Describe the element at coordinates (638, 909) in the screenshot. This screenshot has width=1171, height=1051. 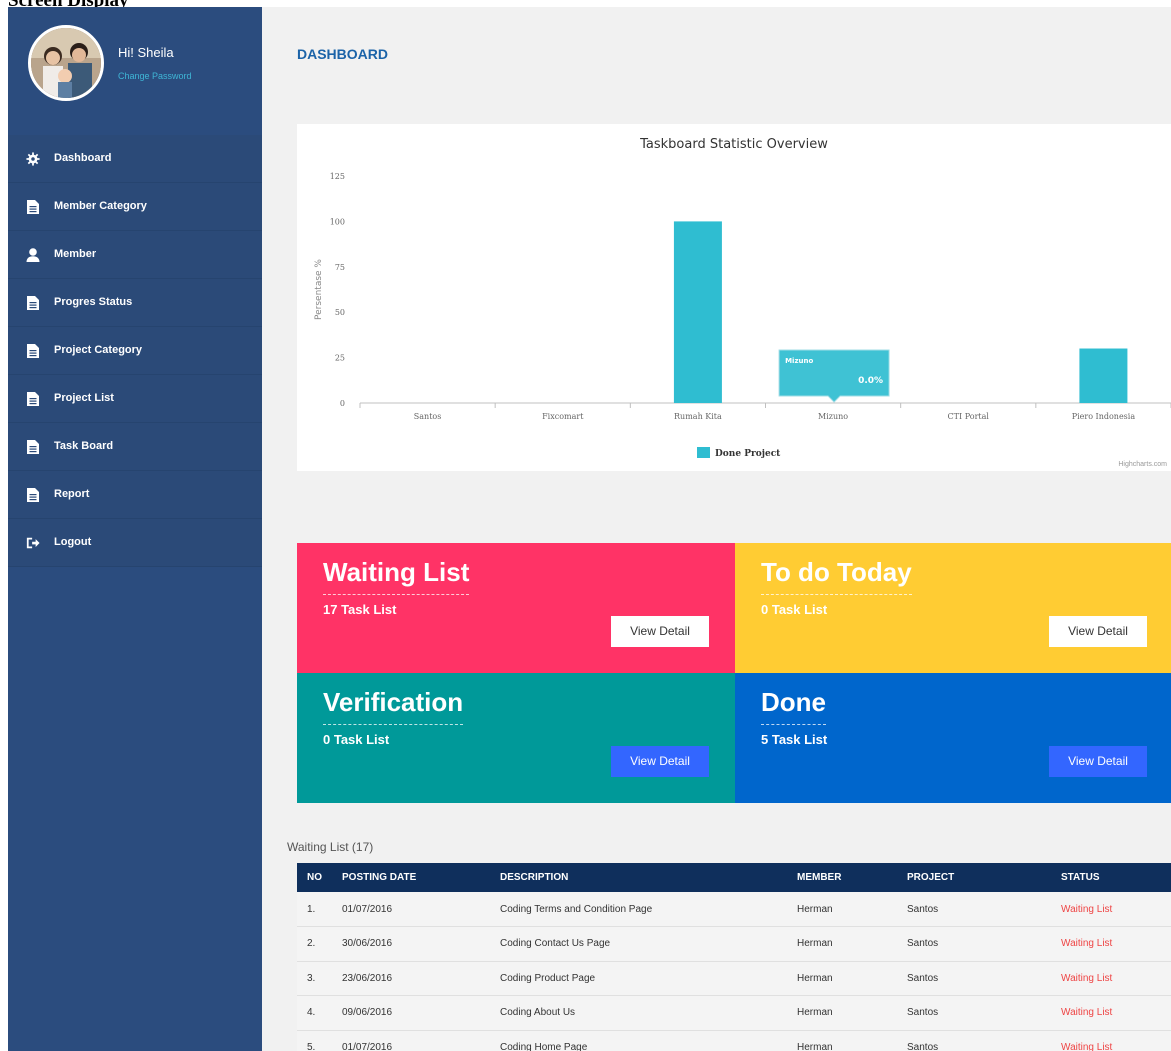
I see `cell-description: Coding Terms and Condition Page` at that location.